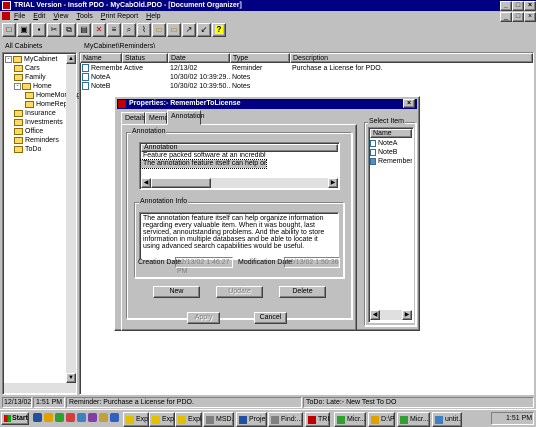 This screenshot has width=536, height=427. I want to click on open-icon: ▣, so click(24, 29).